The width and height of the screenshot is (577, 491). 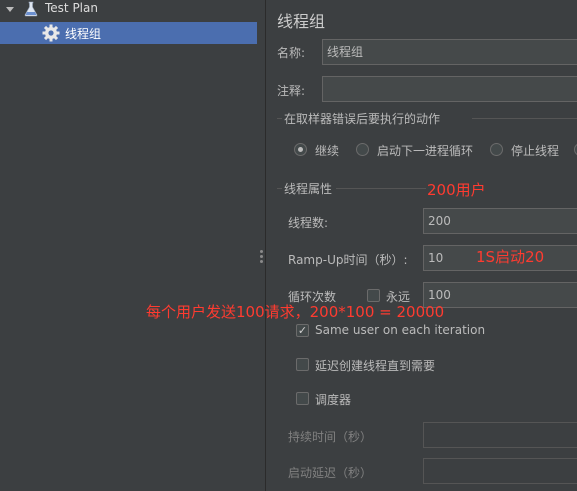 What do you see at coordinates (496, 149) in the screenshot?
I see `radio-stop-thread` at bounding box center [496, 149].